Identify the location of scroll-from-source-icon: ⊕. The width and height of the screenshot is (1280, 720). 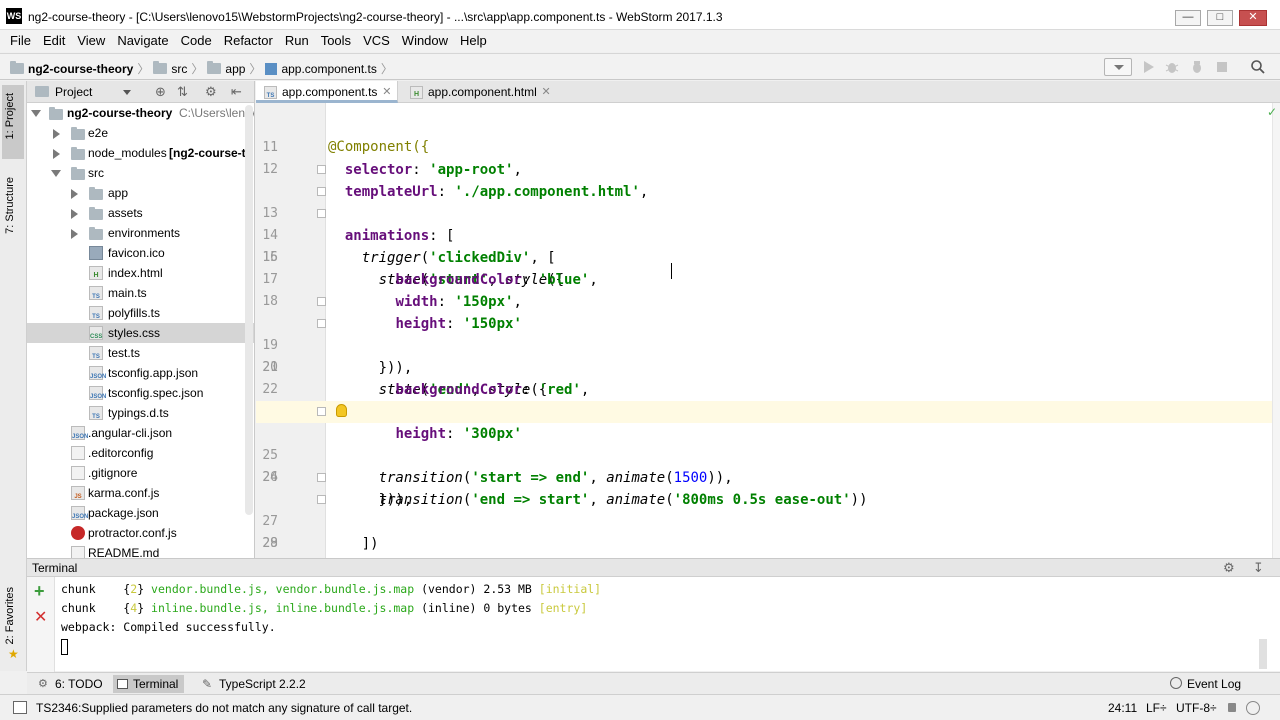
(160, 92).